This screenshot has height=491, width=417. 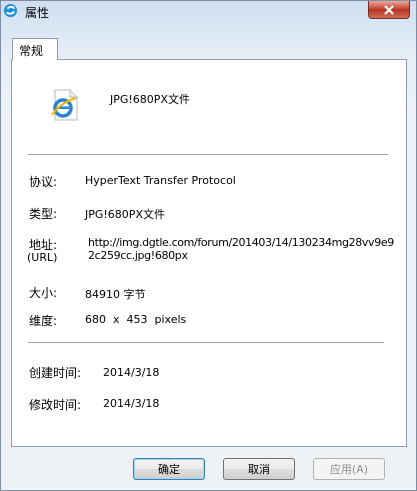 I want to click on address-sublabel: (URL), so click(x=42, y=257).